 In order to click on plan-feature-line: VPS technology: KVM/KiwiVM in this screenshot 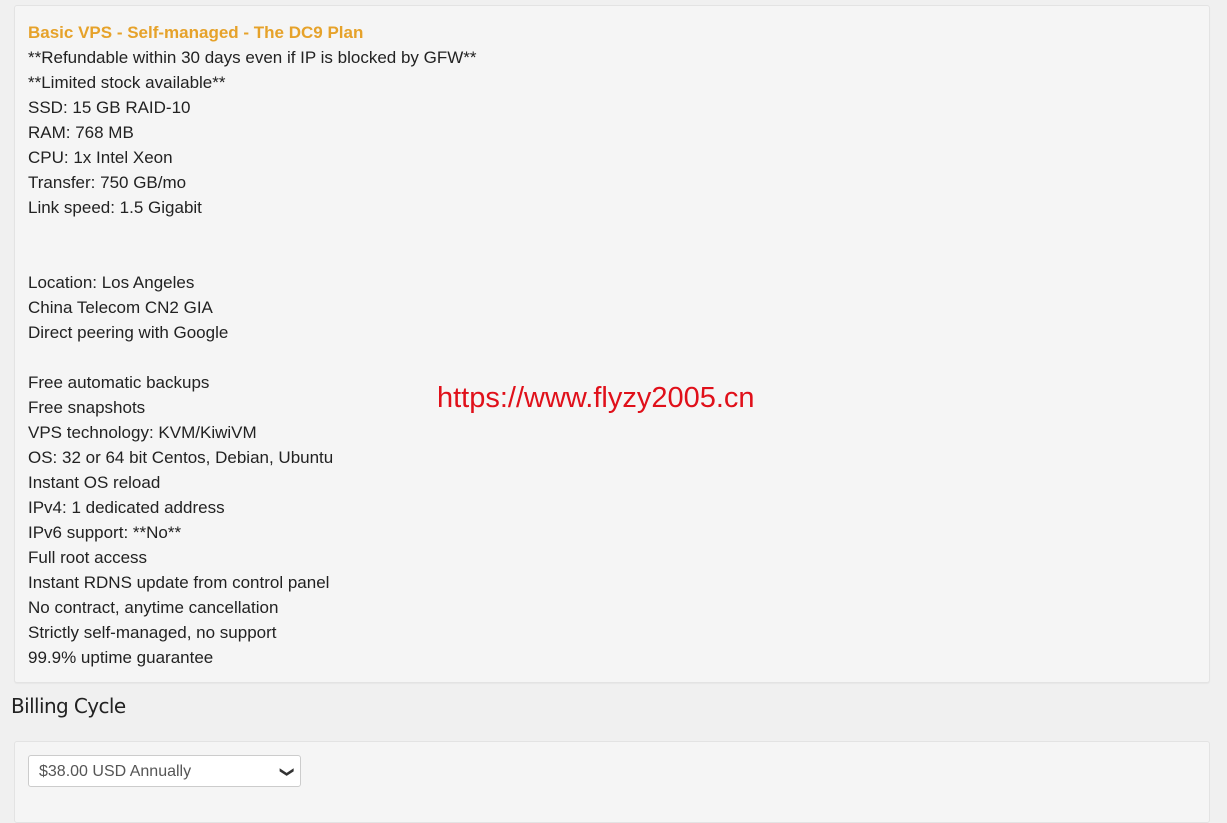, I will do `click(142, 432)`.